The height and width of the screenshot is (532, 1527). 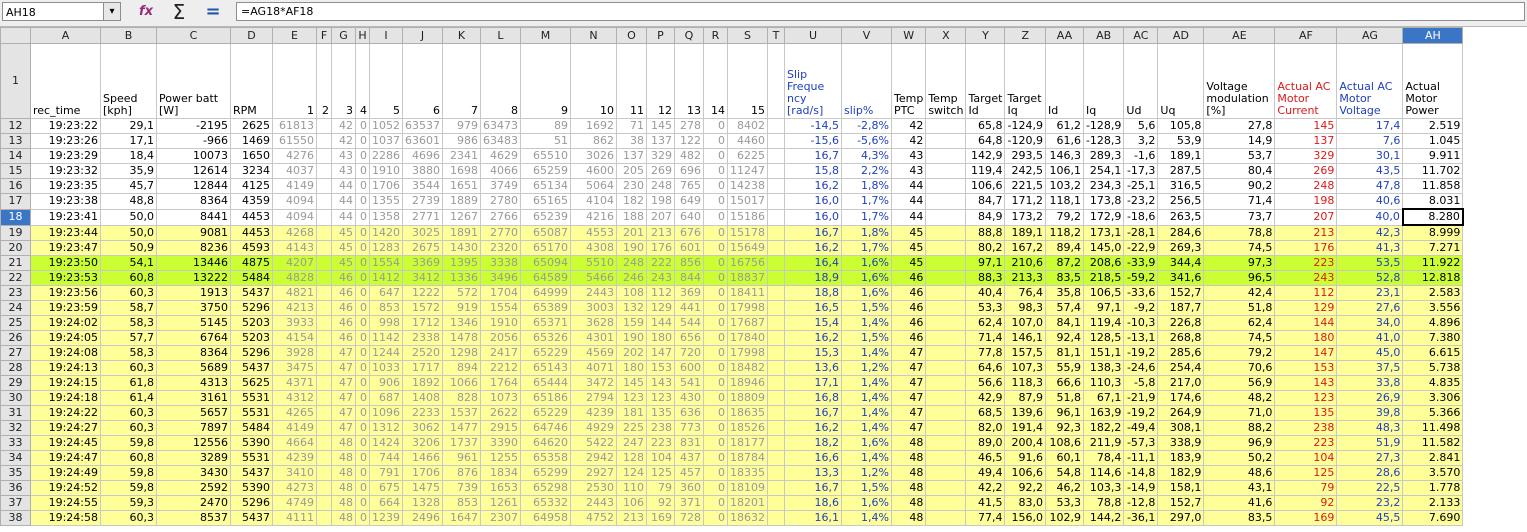 What do you see at coordinates (866, 458) in the screenshot?
I see `cell-v: 1,4%` at bounding box center [866, 458].